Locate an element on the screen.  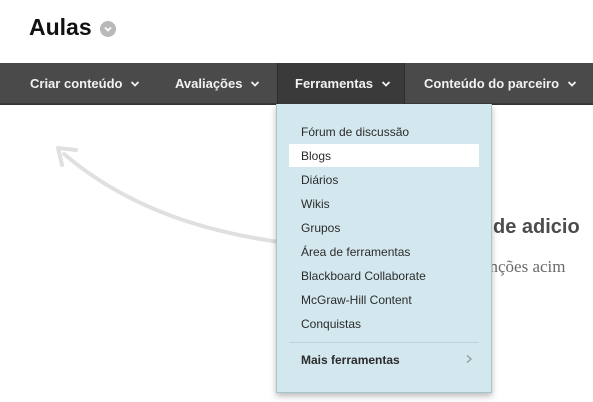
page-header: Aulas is located at coordinates (72, 27).